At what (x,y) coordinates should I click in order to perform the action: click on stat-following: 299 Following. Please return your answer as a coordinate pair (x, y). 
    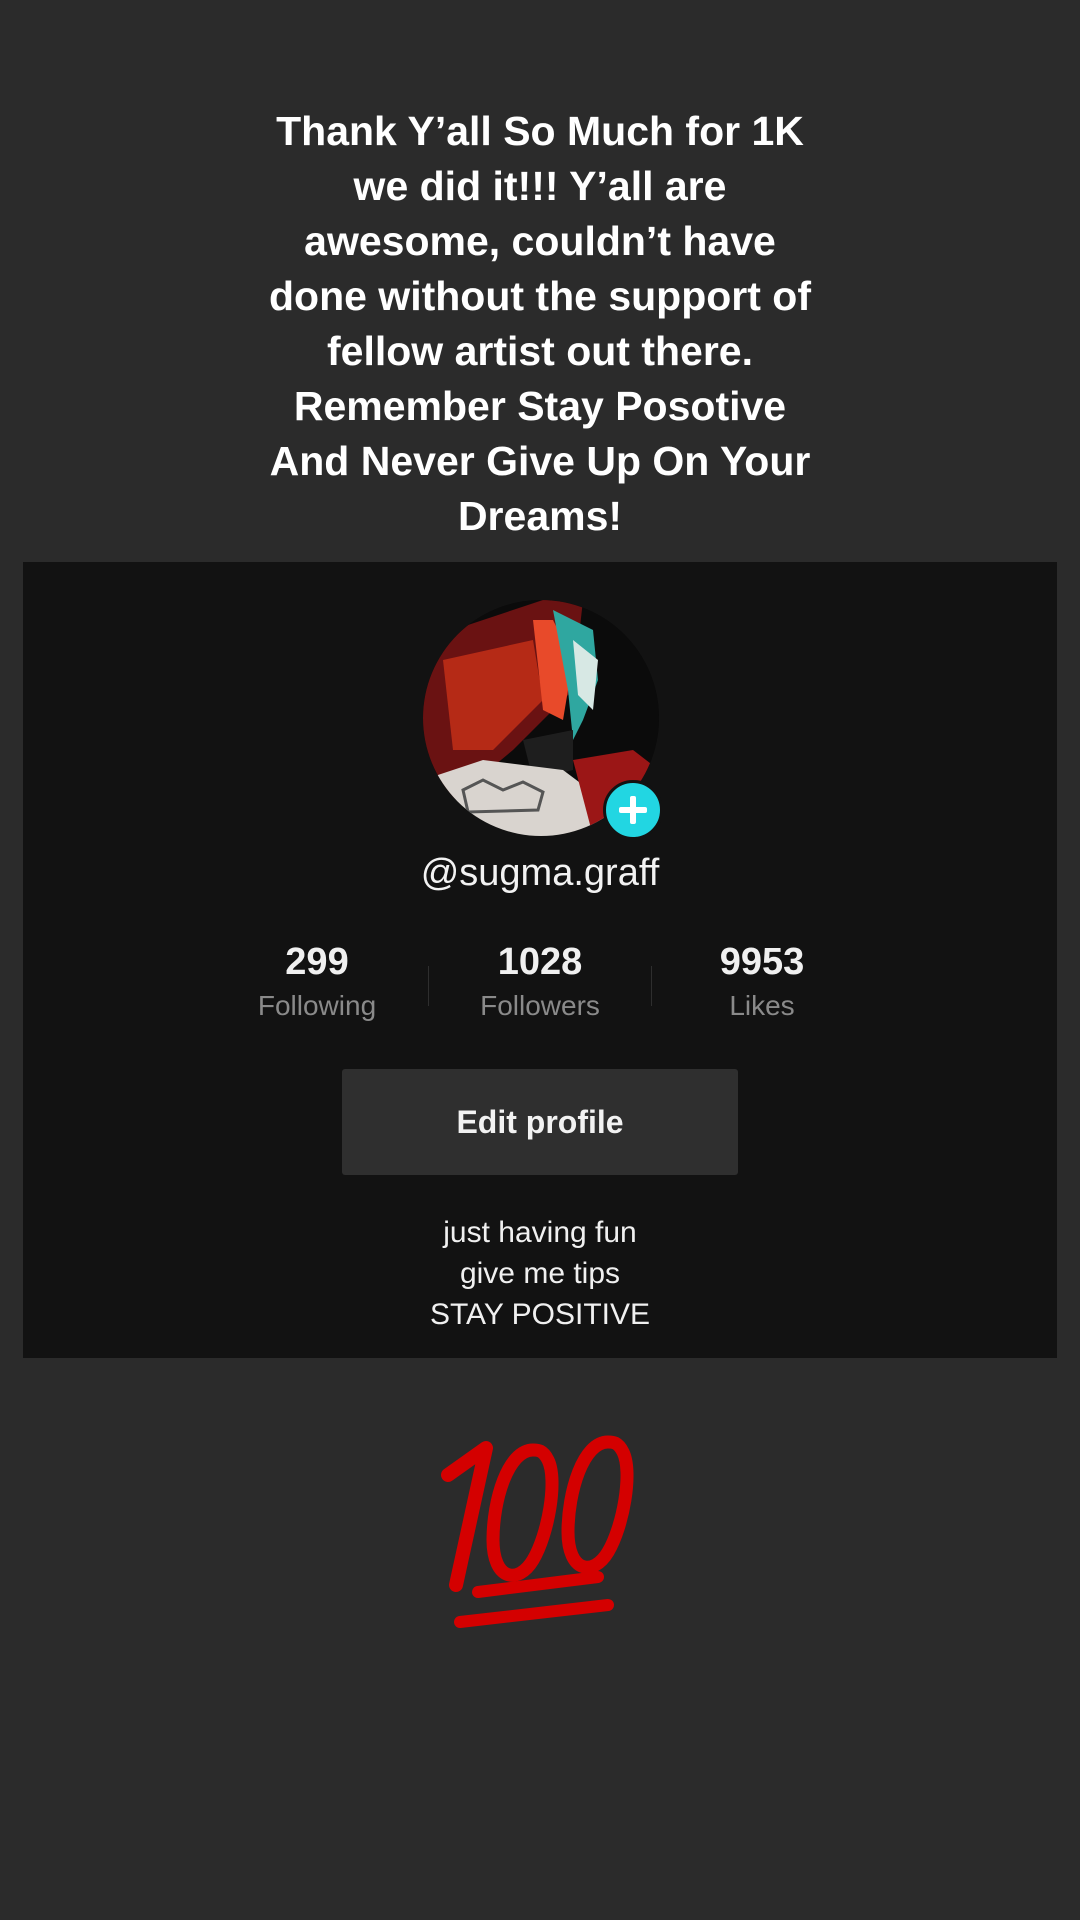
    Looking at the image, I should click on (317, 982).